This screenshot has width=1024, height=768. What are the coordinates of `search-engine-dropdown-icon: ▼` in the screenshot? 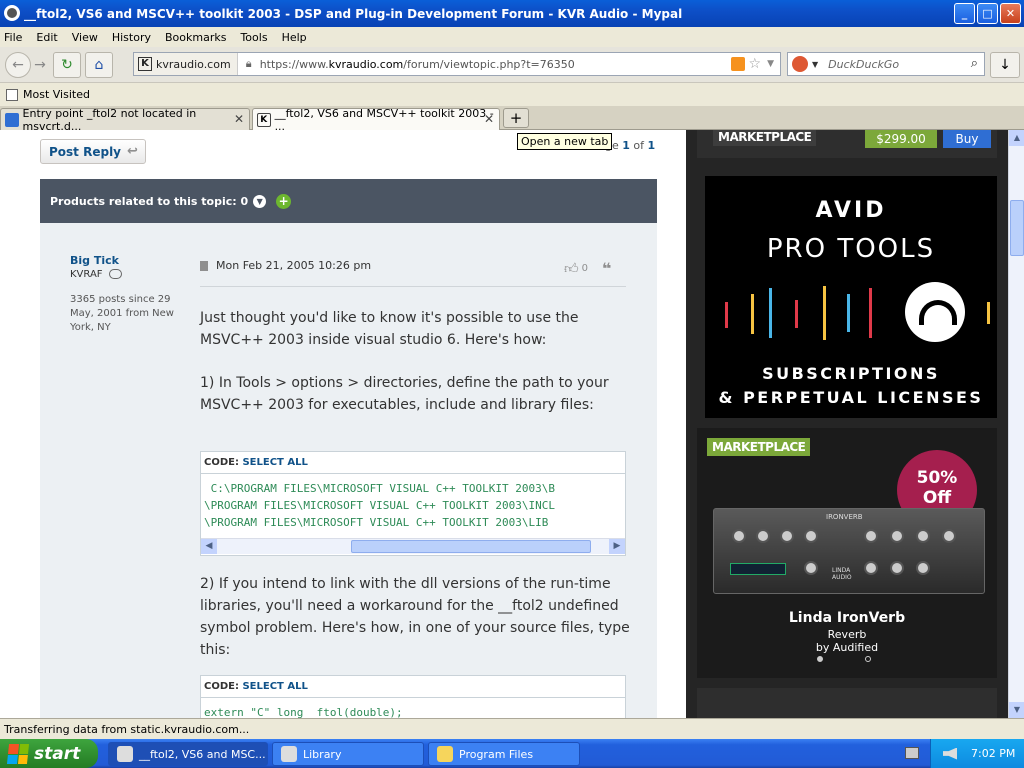 It's located at (815, 64).